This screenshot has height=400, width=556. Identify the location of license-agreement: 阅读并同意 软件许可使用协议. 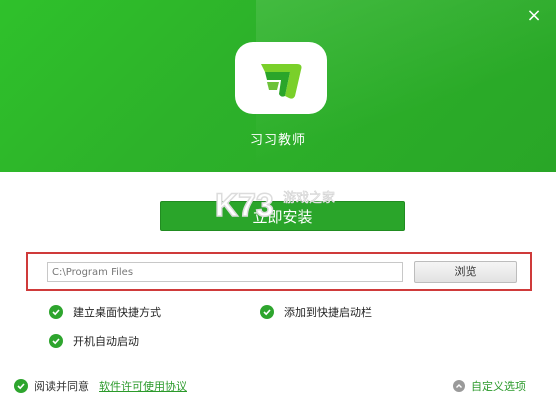
(100, 386).